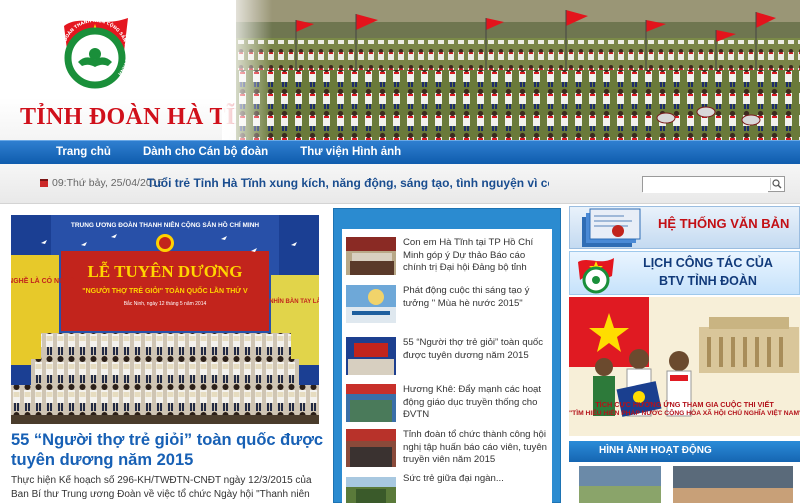 The height and width of the screenshot is (503, 800). What do you see at coordinates (247, 70) in the screenshot?
I see `banner-fade` at bounding box center [247, 70].